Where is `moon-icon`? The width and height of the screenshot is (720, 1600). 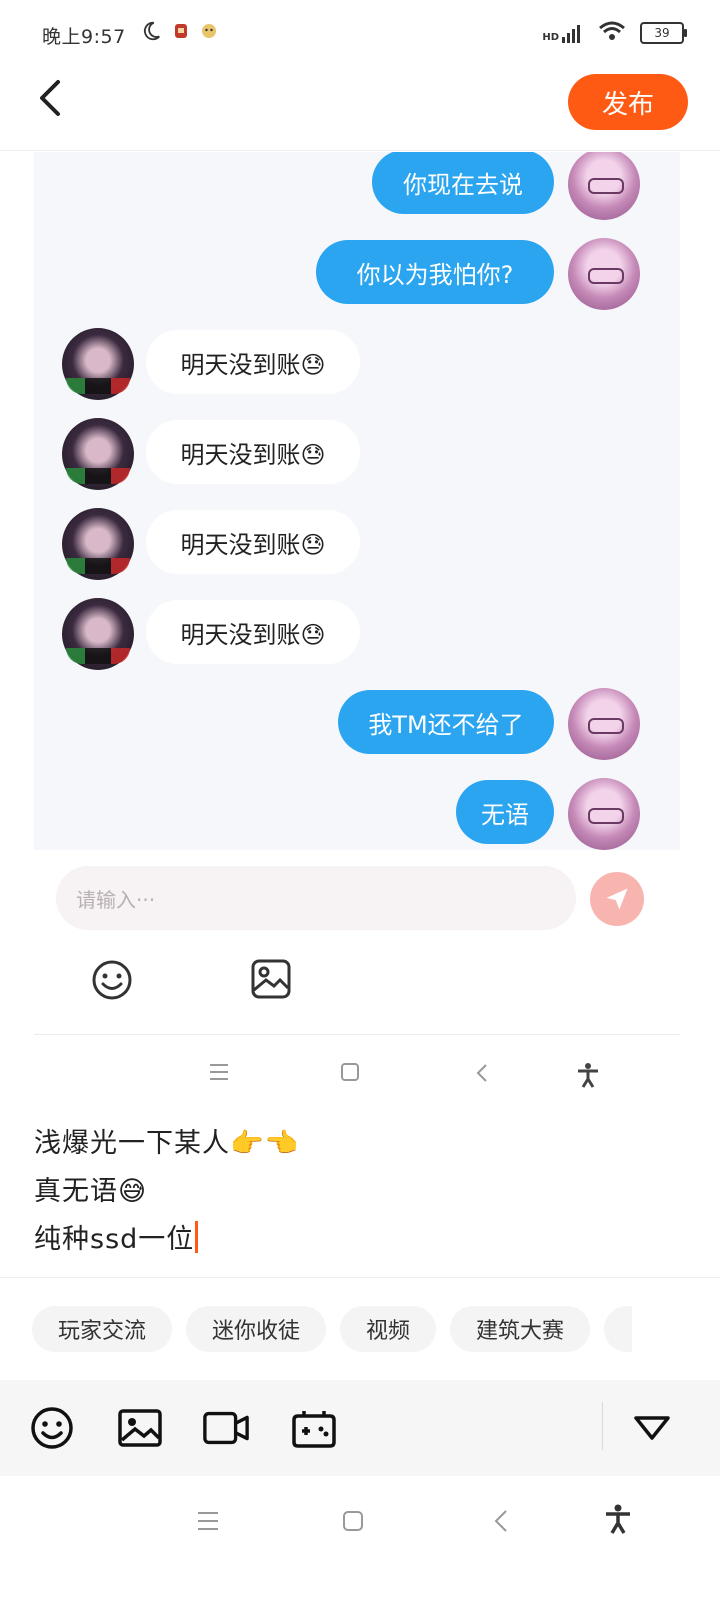
moon-icon is located at coordinates (151, 33).